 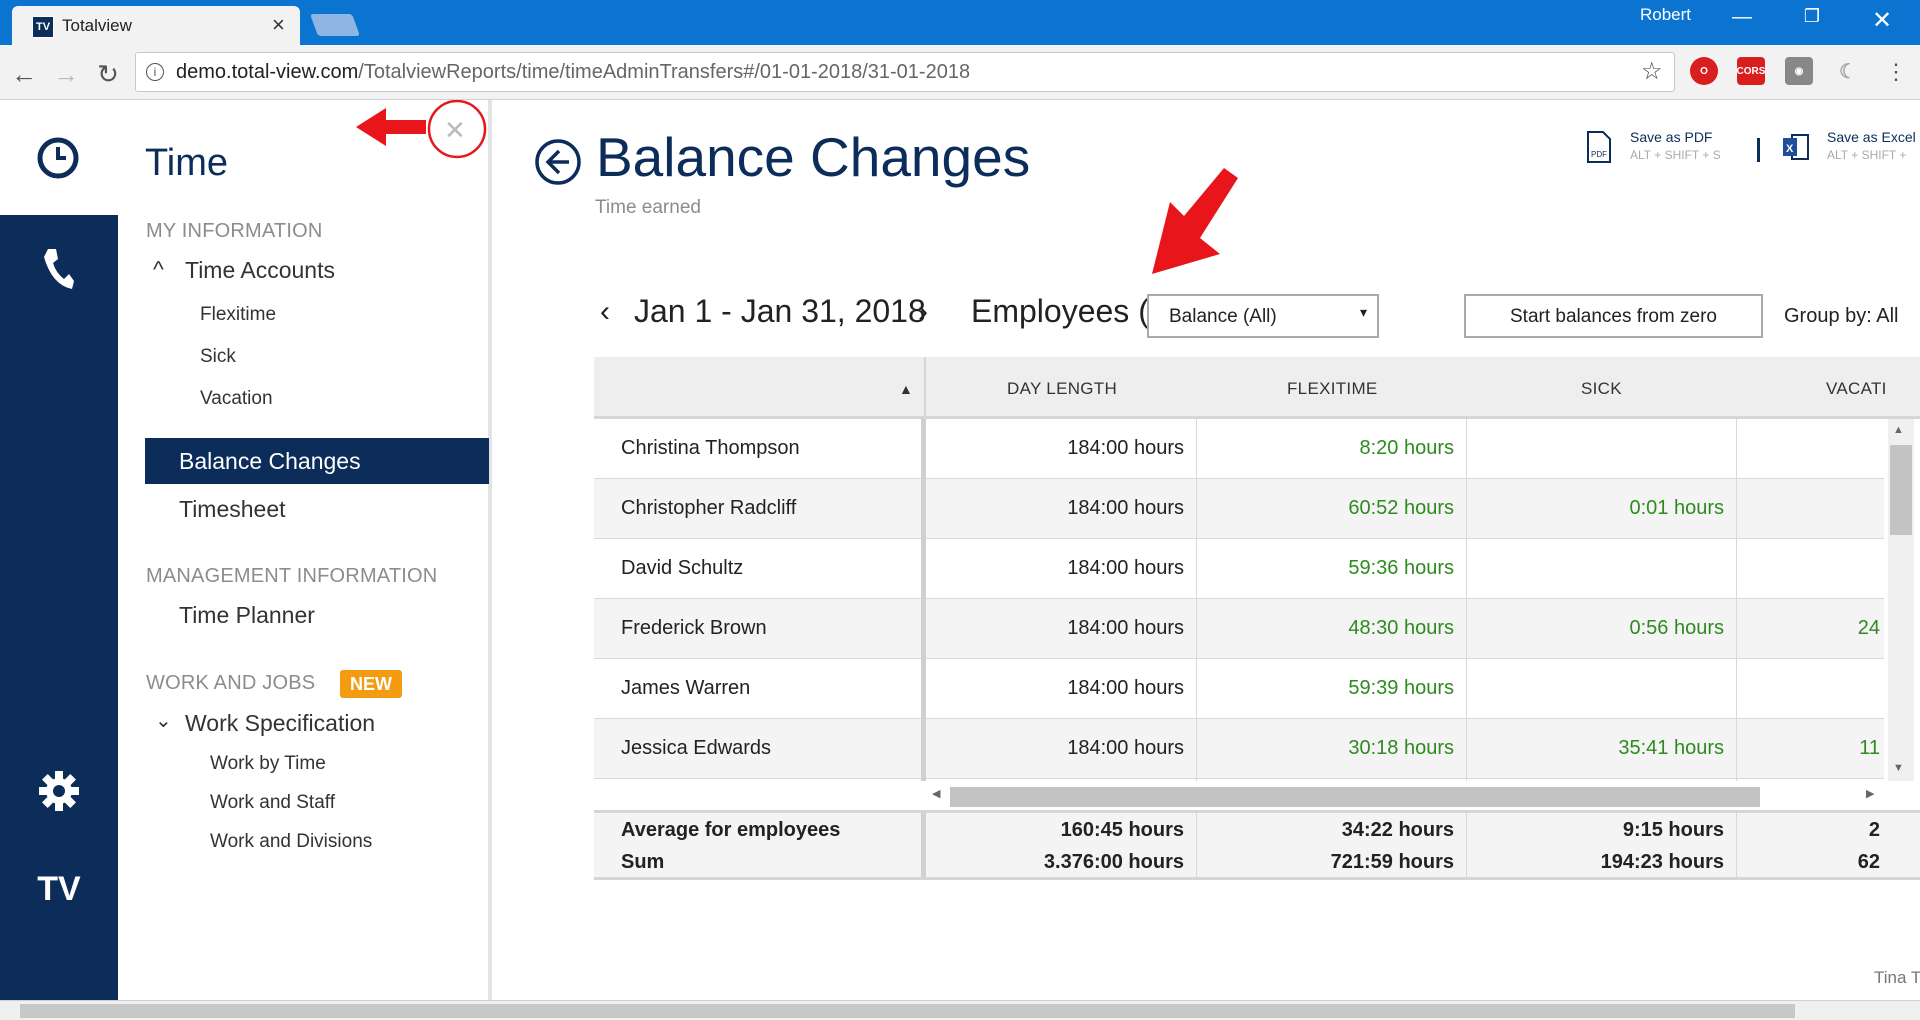 I want to click on column-header-vacation: VACATI, so click(x=1856, y=389).